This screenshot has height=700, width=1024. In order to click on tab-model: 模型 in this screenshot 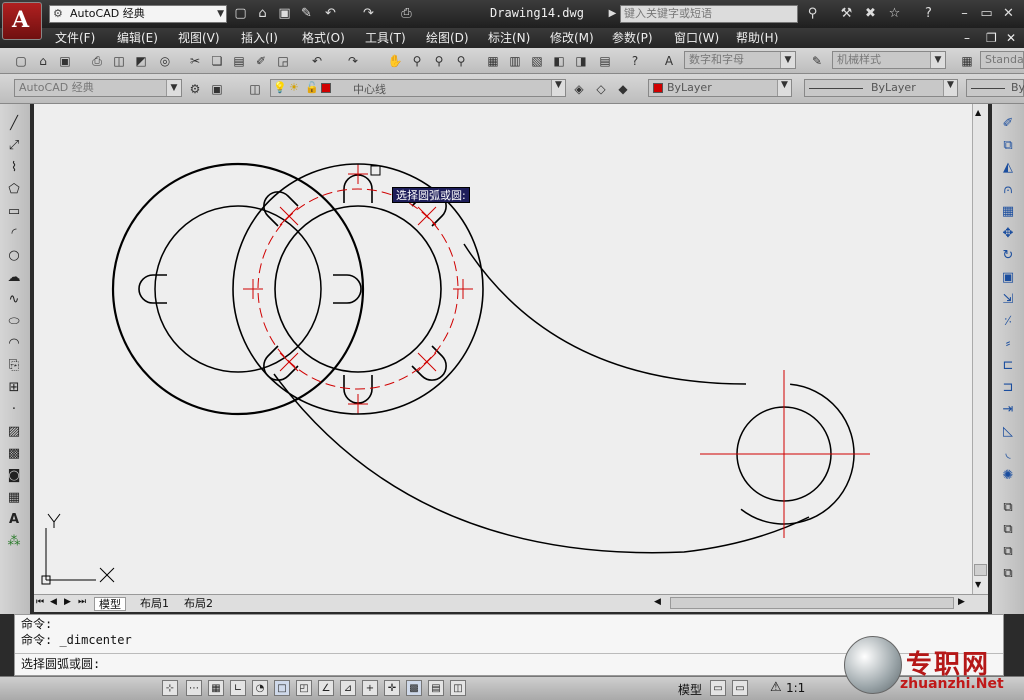, I will do `click(110, 604)`.